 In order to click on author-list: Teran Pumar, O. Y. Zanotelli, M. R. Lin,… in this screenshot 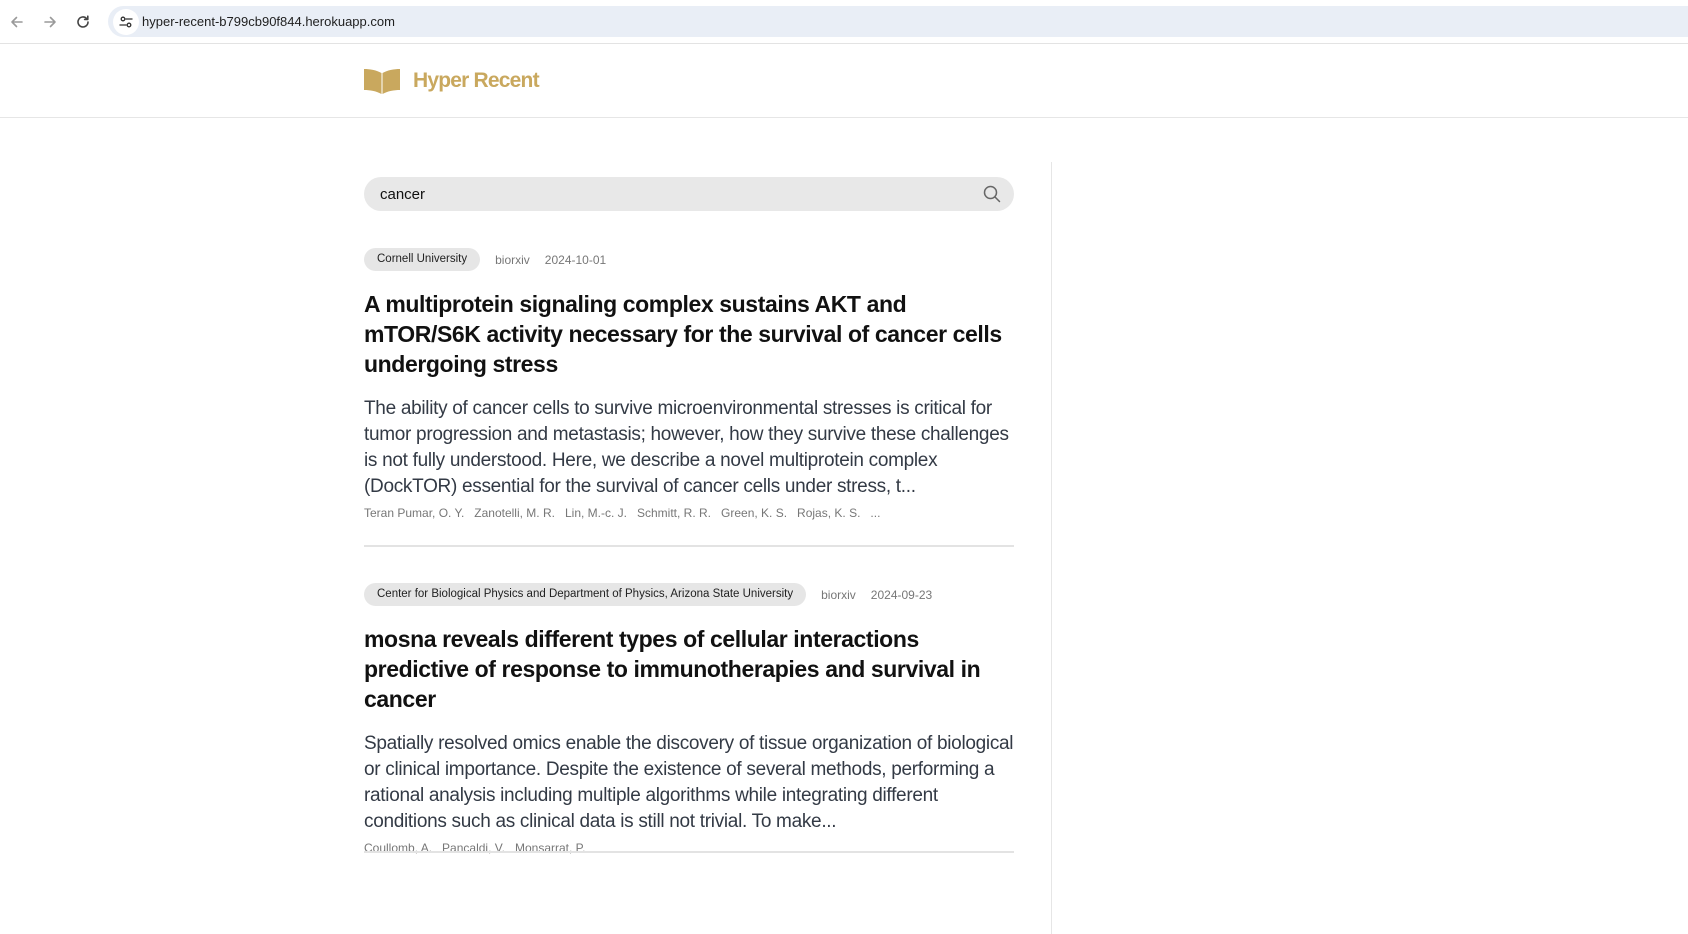, I will do `click(689, 513)`.